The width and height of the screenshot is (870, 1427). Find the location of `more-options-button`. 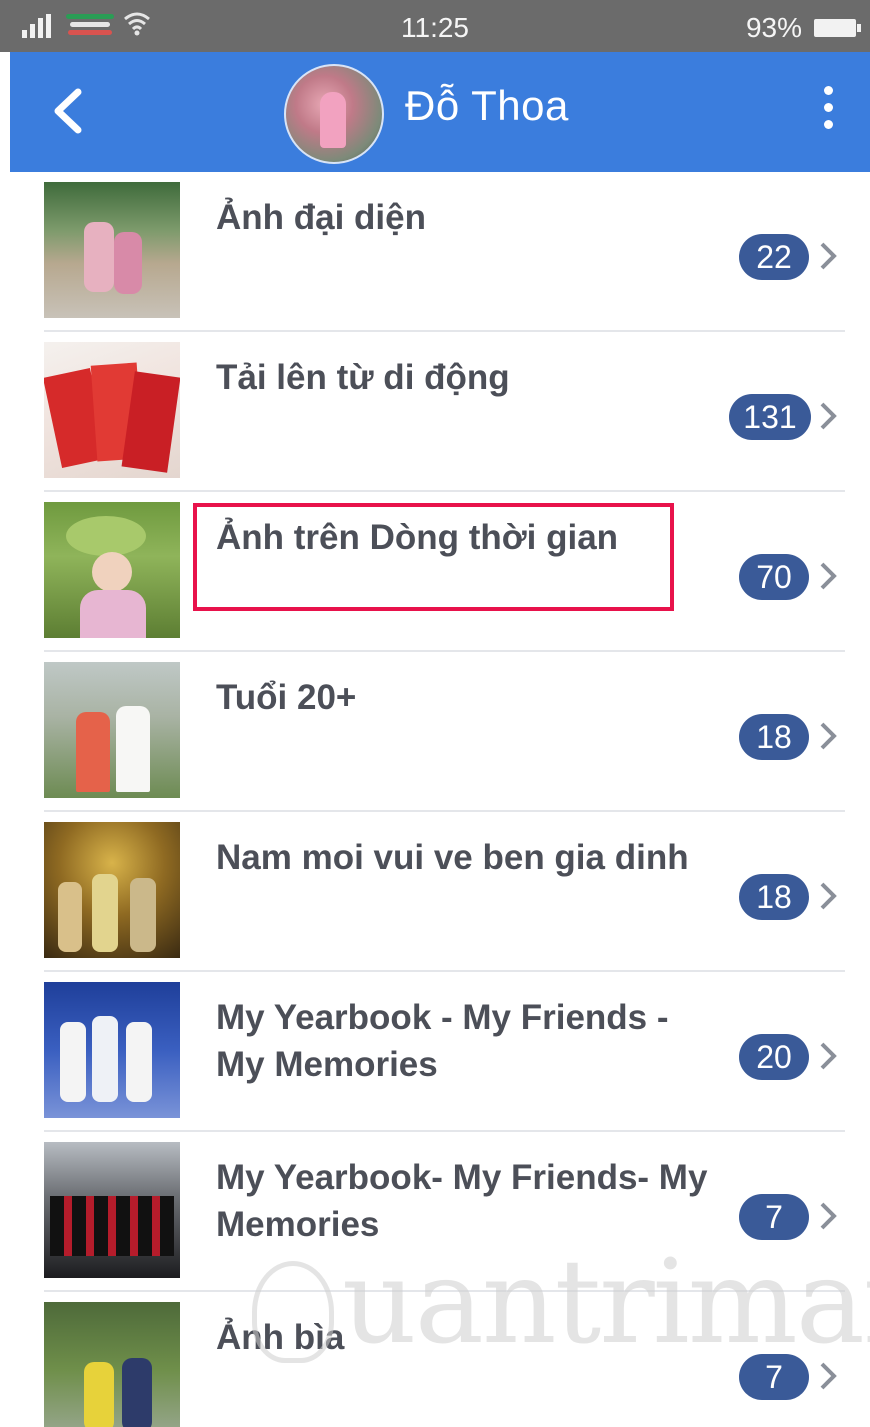

more-options-button is located at coordinates (828, 113).